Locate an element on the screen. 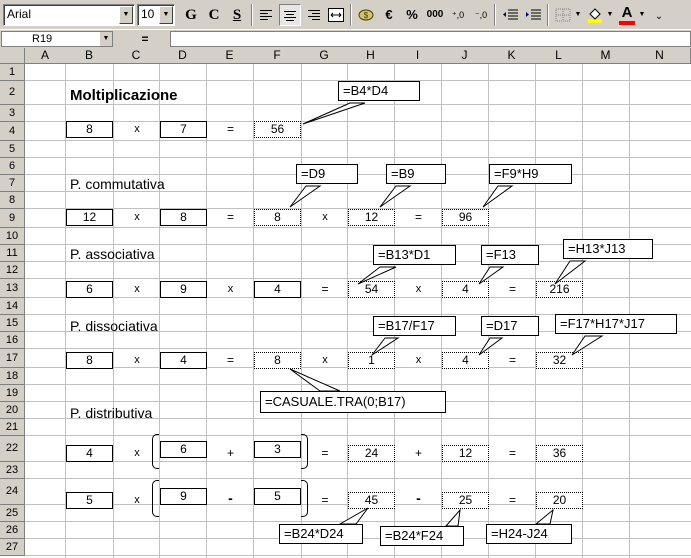  callout-f13: =F13 is located at coordinates (510, 255).